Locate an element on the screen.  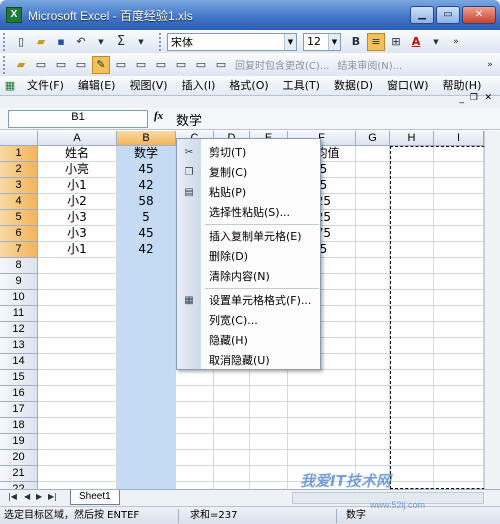
cell-g13 is located at coordinates (373, 346).